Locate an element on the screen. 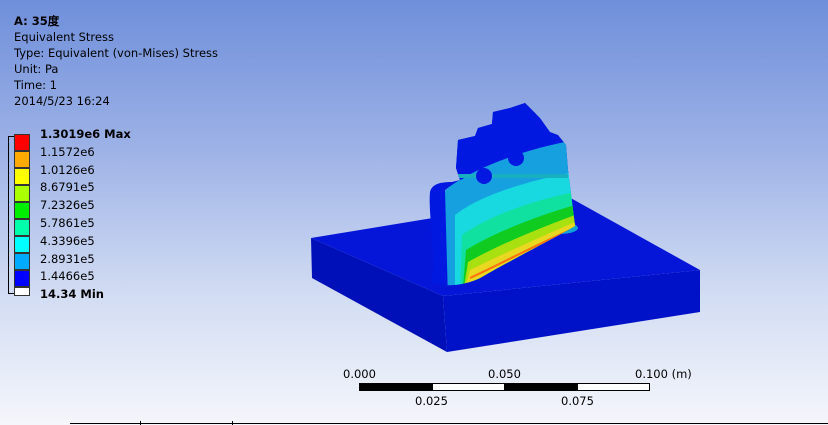 This screenshot has width=828, height=425. scale-label-050: 0.050 is located at coordinates (504, 374).